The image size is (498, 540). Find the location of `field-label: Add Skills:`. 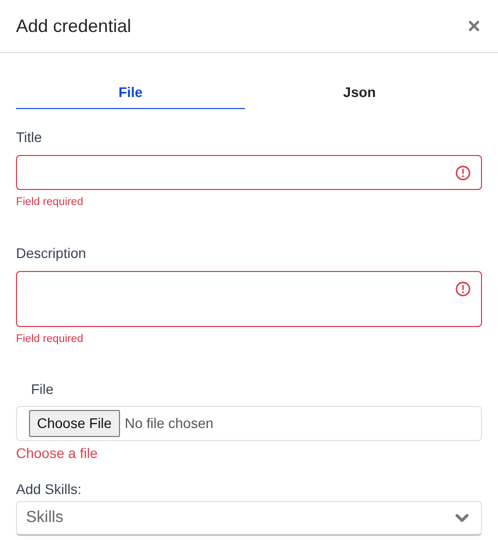

field-label: Add Skills: is located at coordinates (49, 489).